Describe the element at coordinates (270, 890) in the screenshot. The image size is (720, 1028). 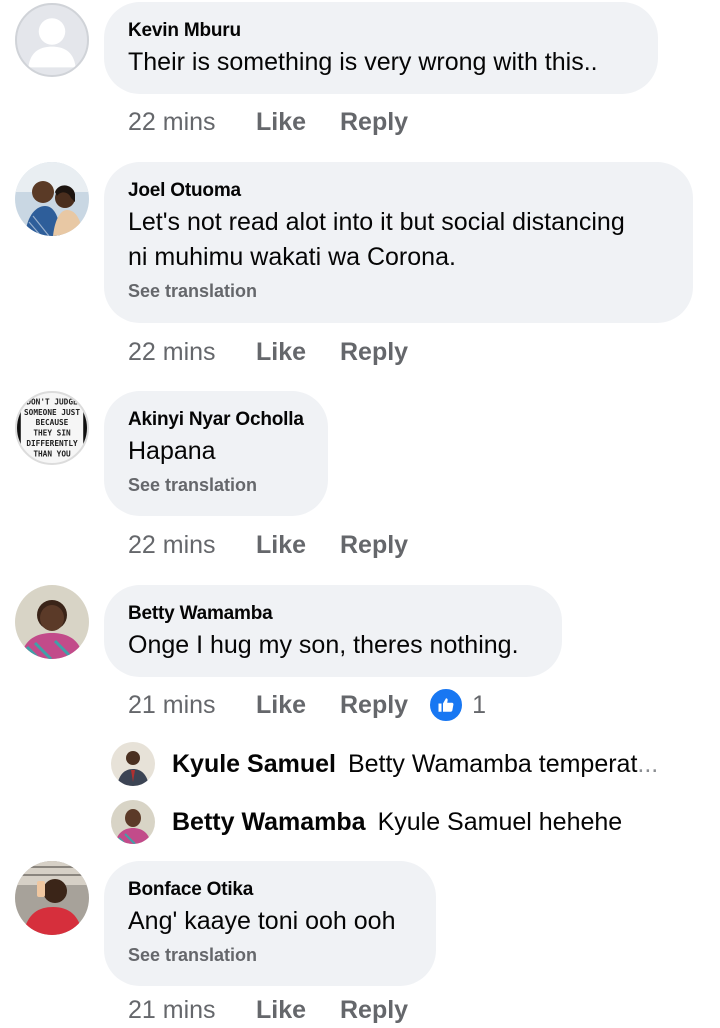
I see `comment-author: Bonface Otika` at that location.